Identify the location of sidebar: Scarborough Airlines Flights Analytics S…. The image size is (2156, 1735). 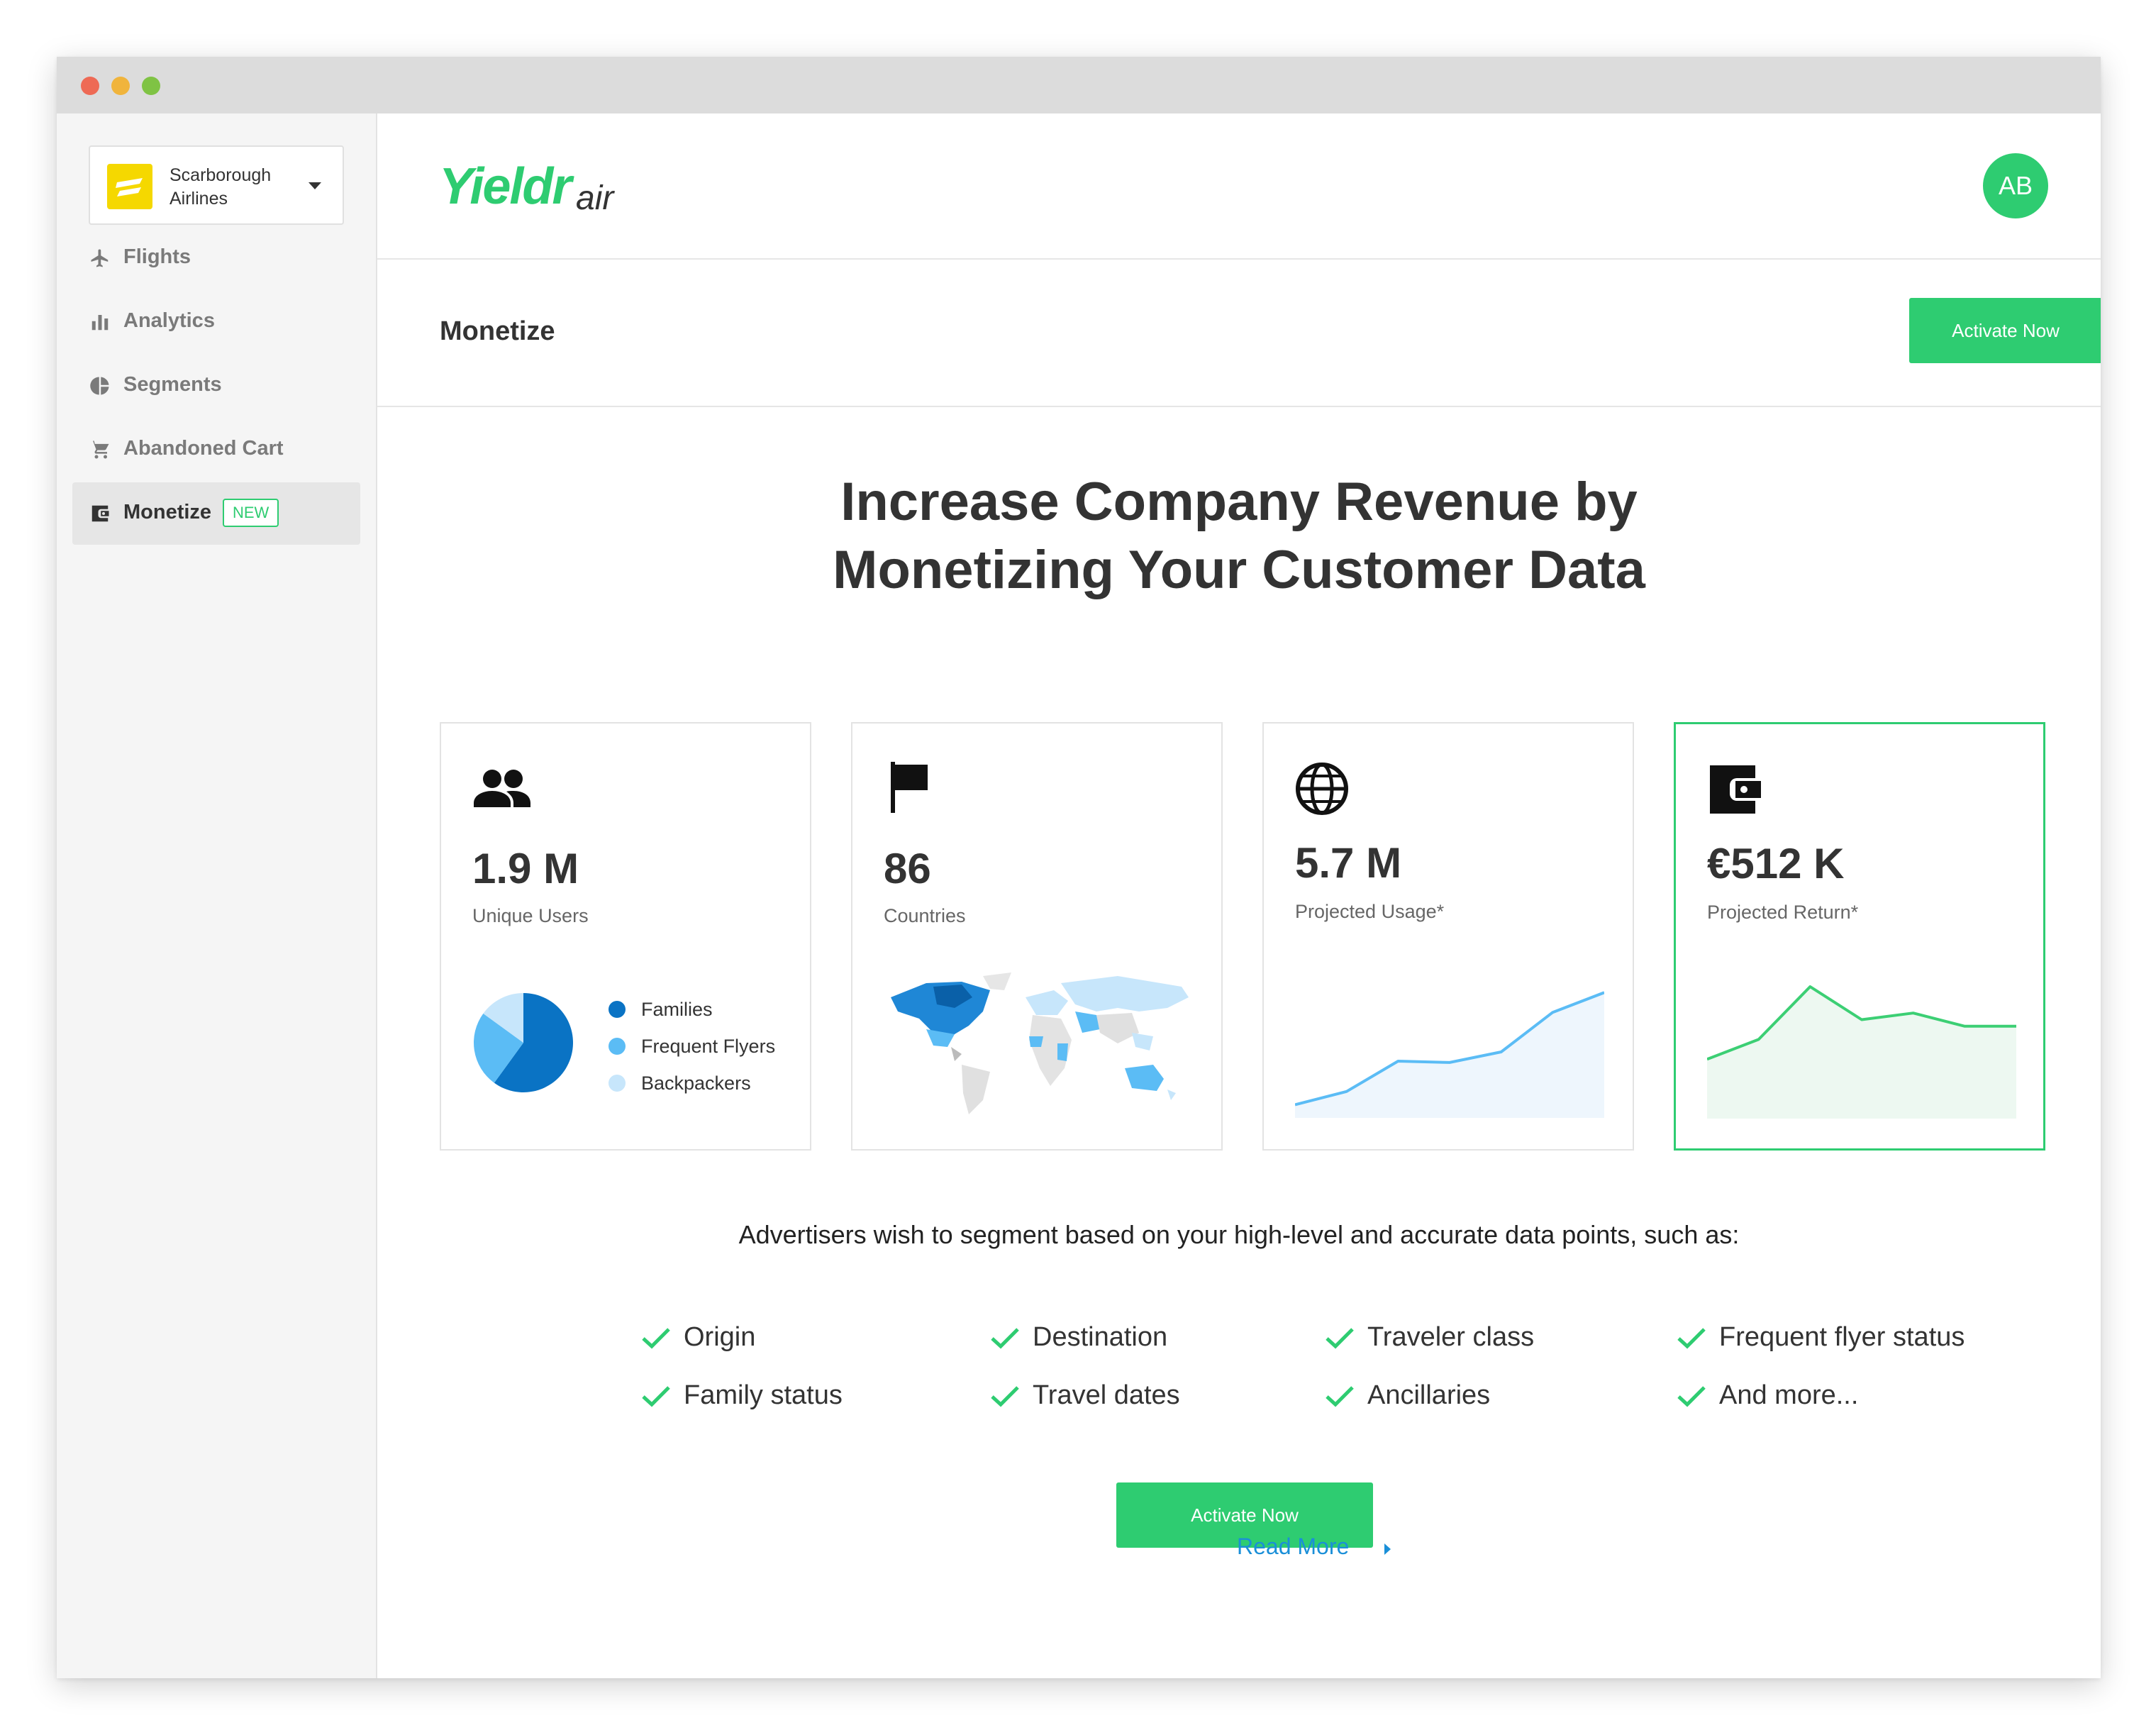
(217, 896).